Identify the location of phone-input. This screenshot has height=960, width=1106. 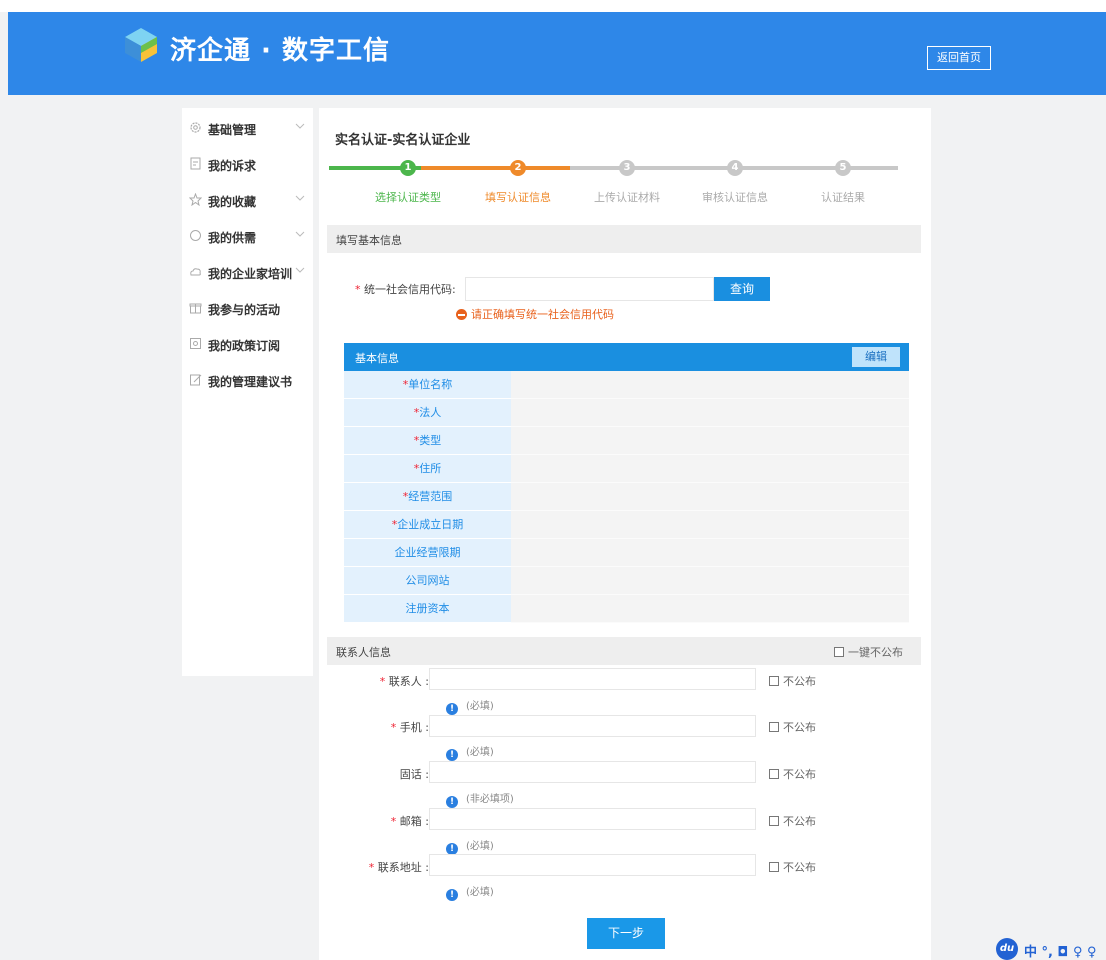
(592, 726).